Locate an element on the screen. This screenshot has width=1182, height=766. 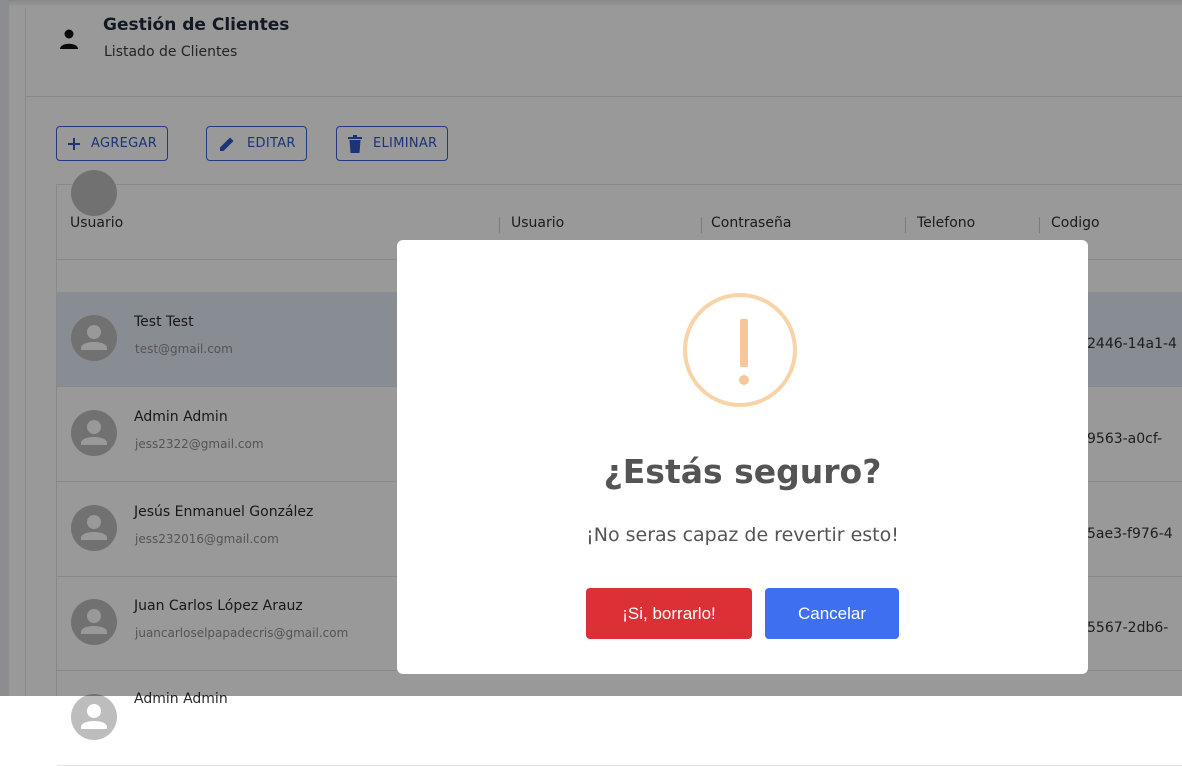
warning-icon-bar is located at coordinates (744, 343).